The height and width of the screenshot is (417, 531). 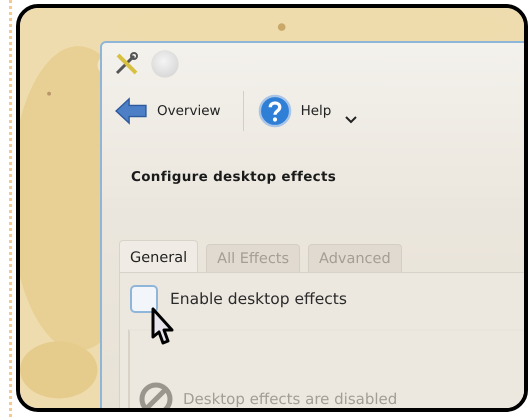 I want to click on disabled-icon, so click(x=156, y=394).